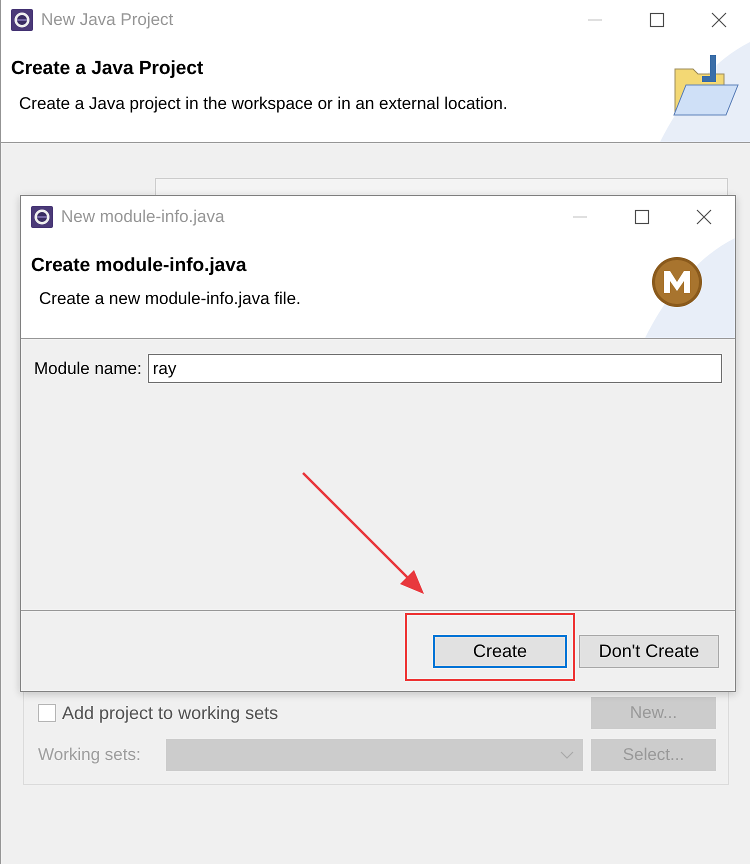 The image size is (750, 864). What do you see at coordinates (500, 651) in the screenshot?
I see `dialog-button: Create` at bounding box center [500, 651].